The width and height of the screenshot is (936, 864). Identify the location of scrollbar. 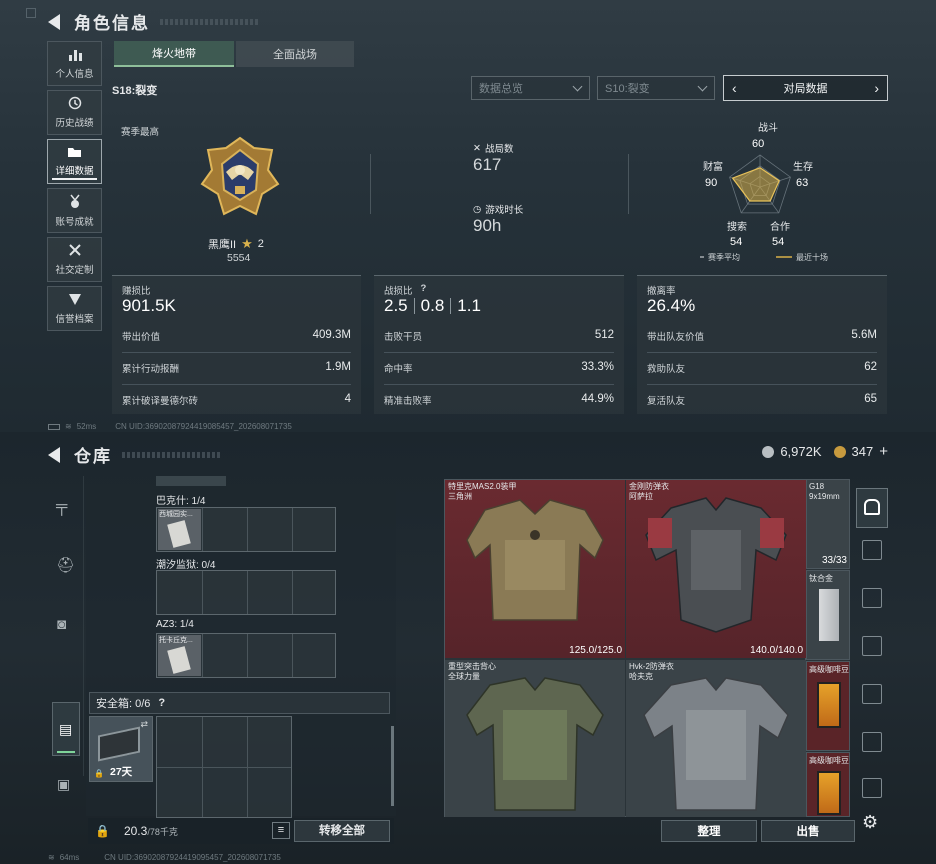
(392, 766).